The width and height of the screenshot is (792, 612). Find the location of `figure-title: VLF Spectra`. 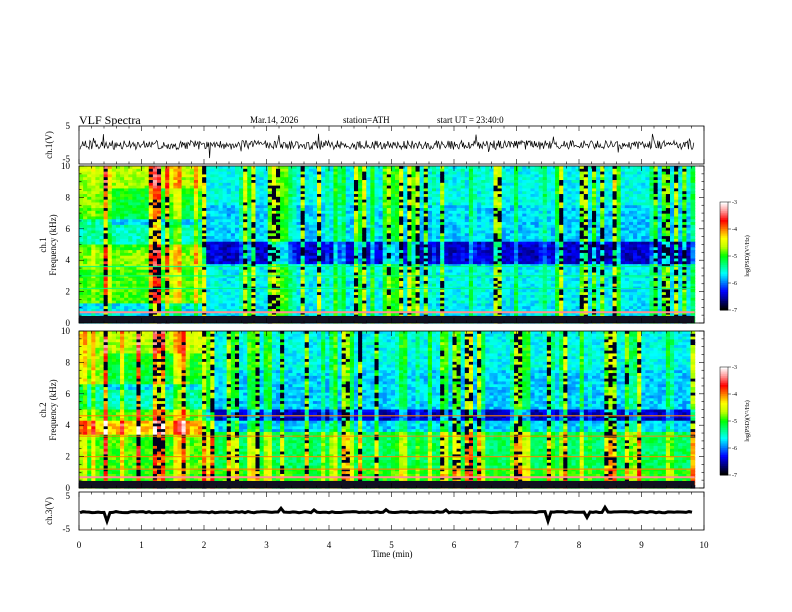

figure-title: VLF Spectra is located at coordinates (110, 120).